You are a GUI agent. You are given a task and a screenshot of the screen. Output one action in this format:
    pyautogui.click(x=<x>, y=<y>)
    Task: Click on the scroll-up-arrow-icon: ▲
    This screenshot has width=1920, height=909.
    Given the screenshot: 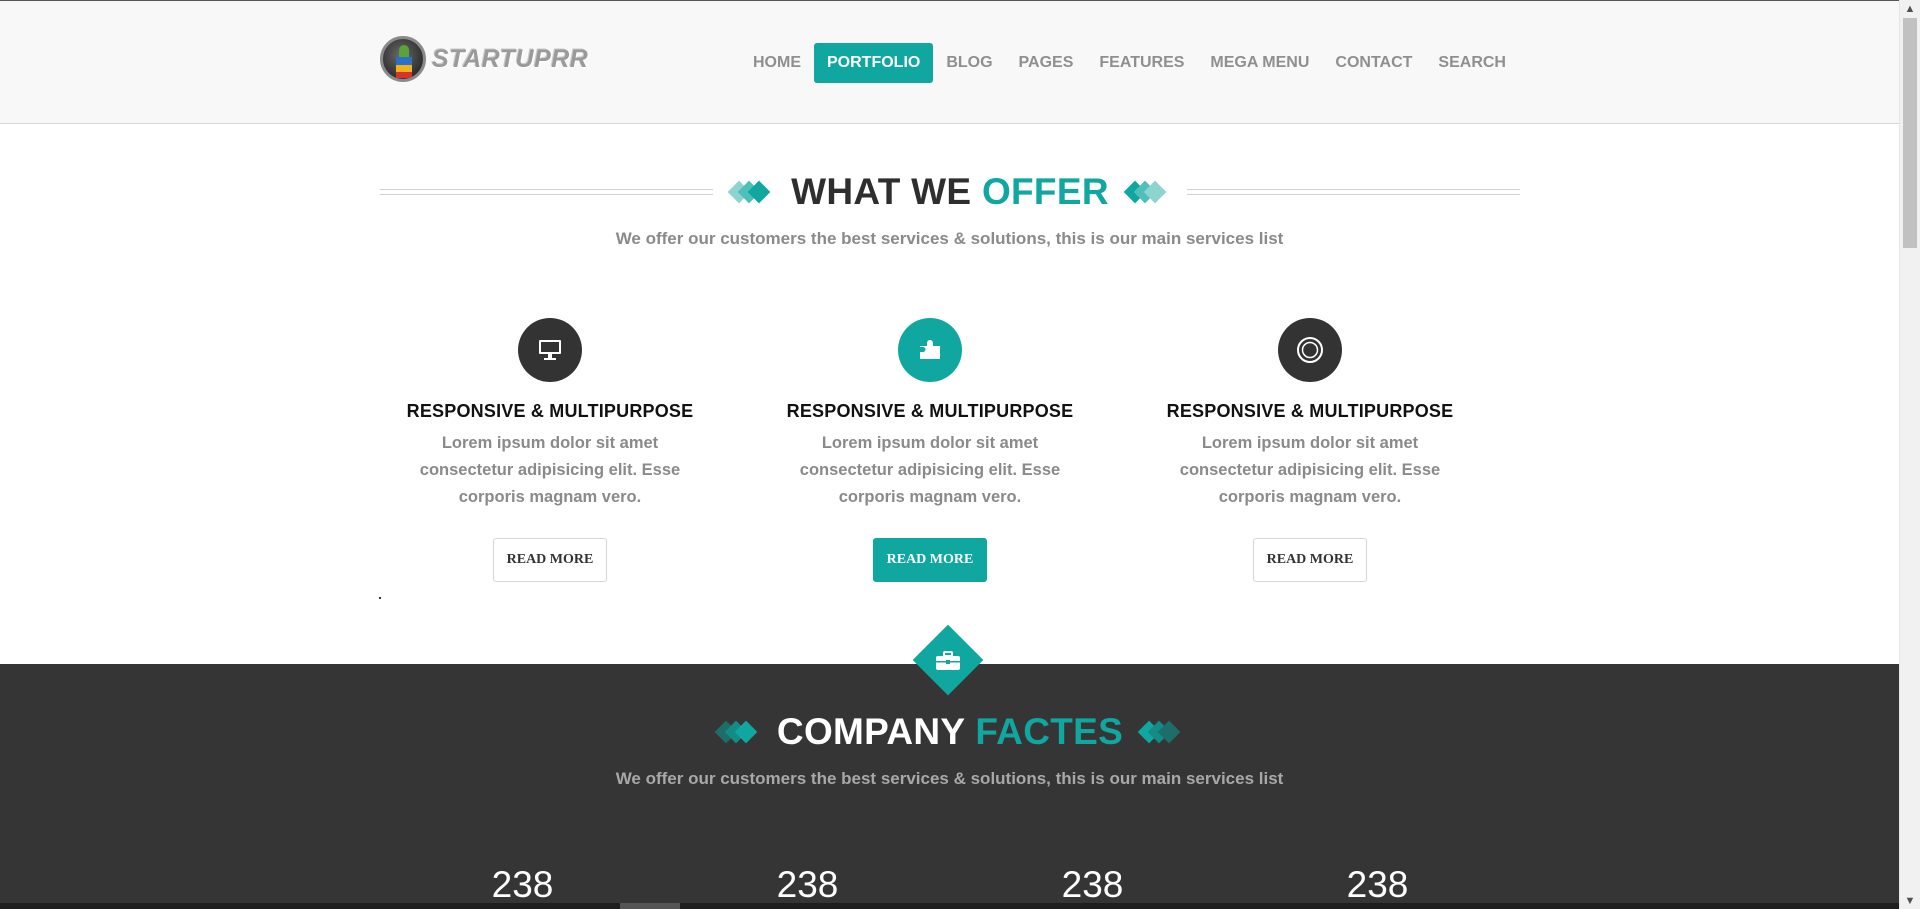 What is the action you would take?
    pyautogui.click(x=1910, y=8)
    